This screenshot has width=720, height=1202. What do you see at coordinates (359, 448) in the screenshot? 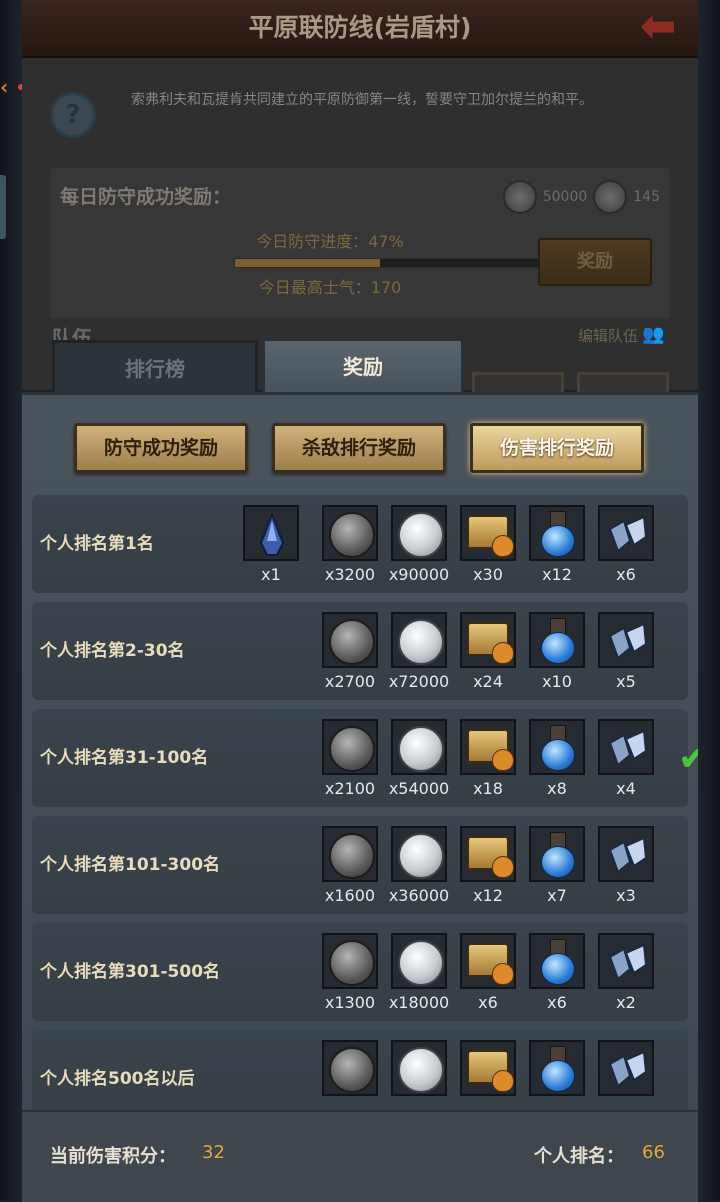
I see `category-kill-rank-button: 杀敌排行奖励` at bounding box center [359, 448].